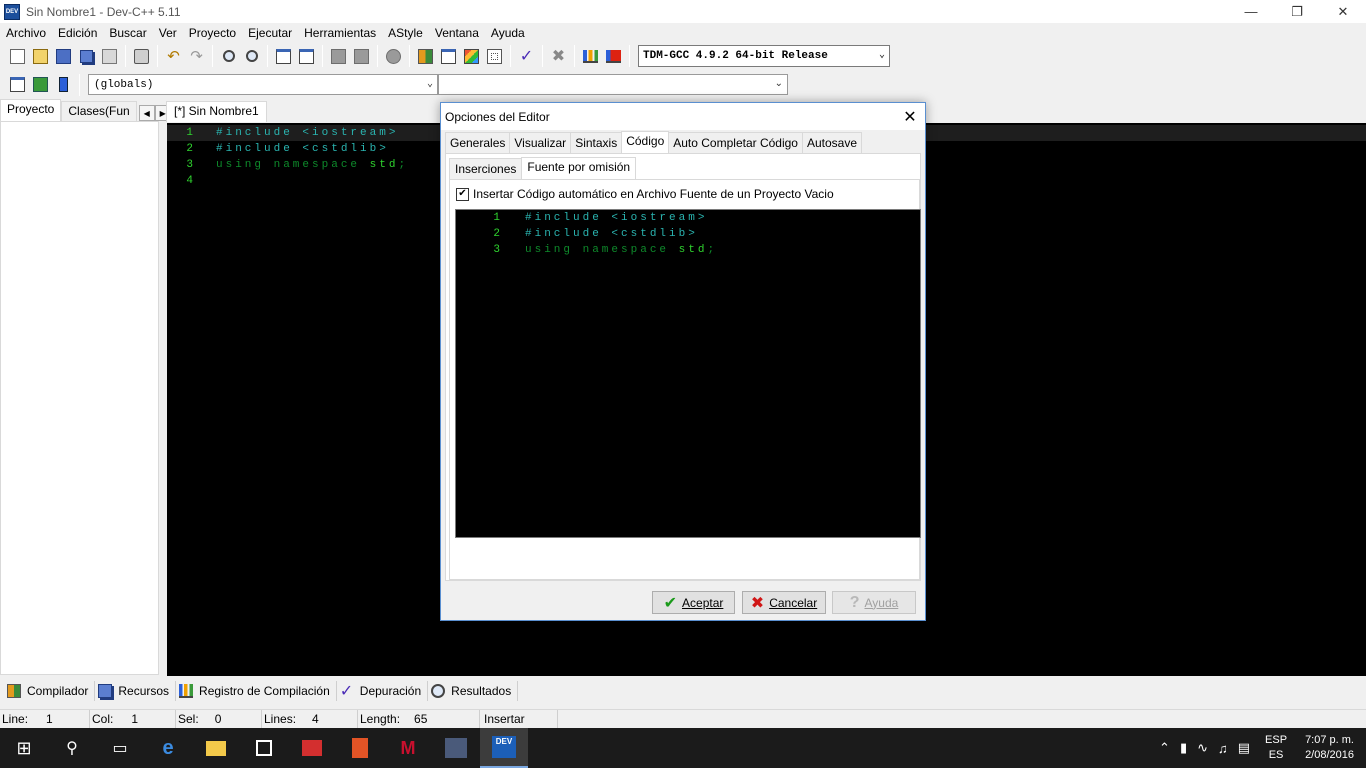 This screenshot has width=1366, height=768. I want to click on chevron-up-icon: ⌃, so click(1164, 748).